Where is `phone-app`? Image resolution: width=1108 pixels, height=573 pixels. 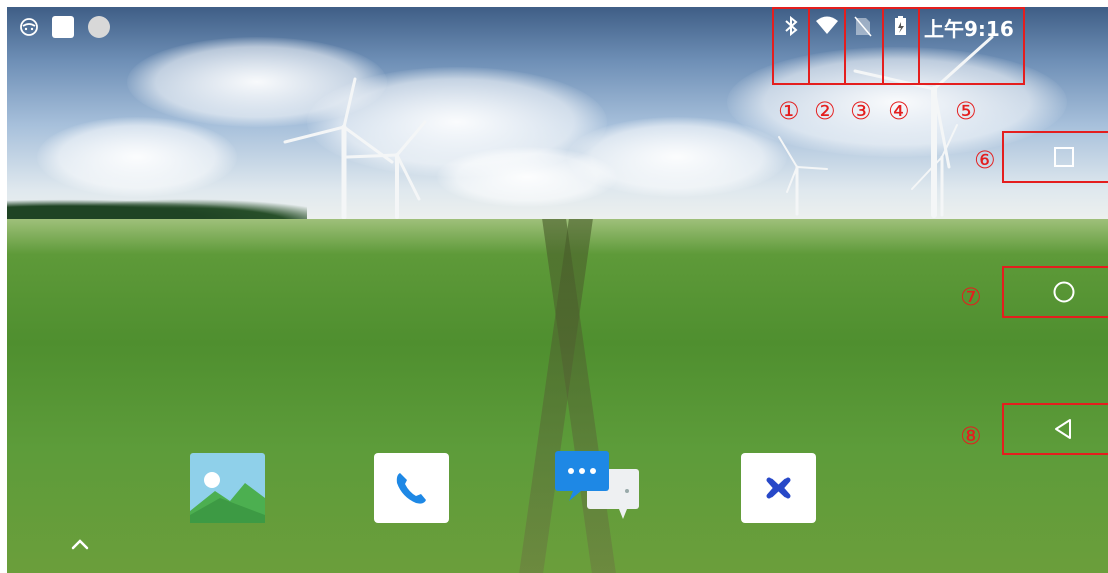
phone-app is located at coordinates (411, 488).